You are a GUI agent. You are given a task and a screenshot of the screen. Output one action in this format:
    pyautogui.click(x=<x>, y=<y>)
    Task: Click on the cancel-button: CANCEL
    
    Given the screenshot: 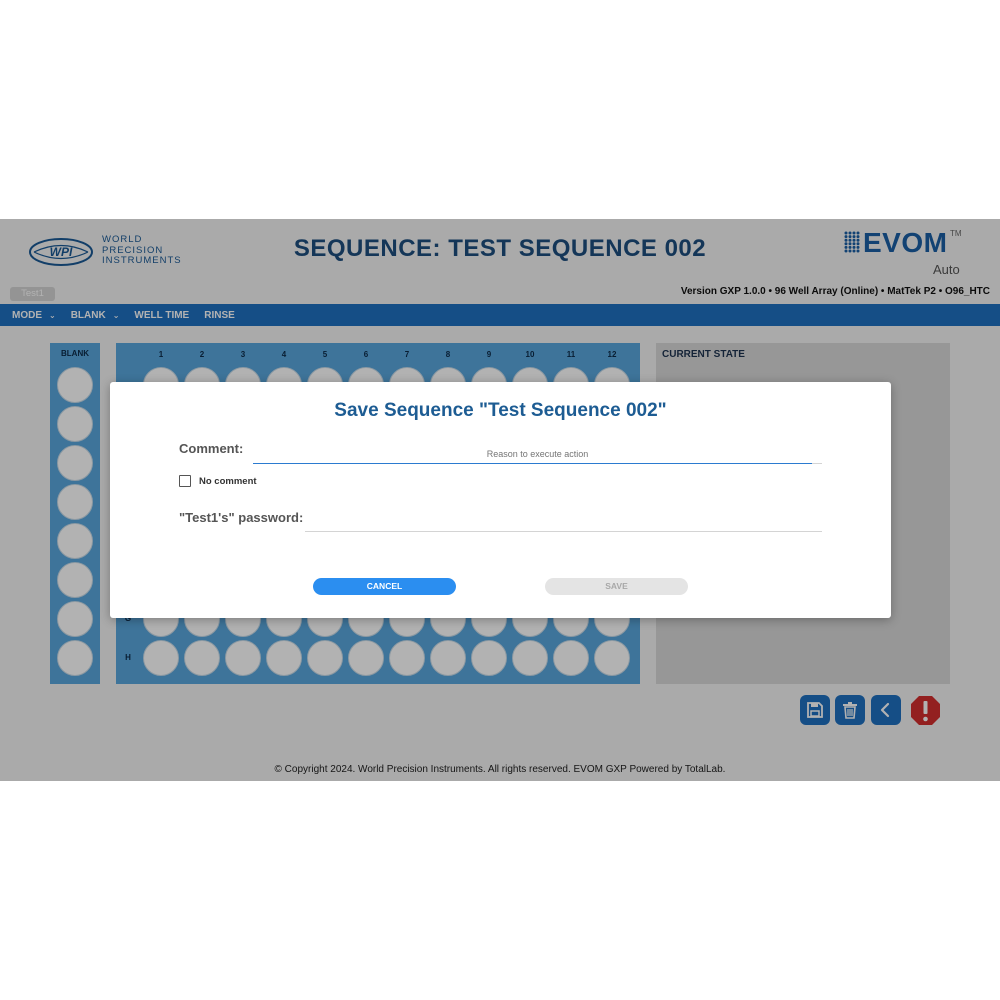 What is the action you would take?
    pyautogui.click(x=384, y=586)
    